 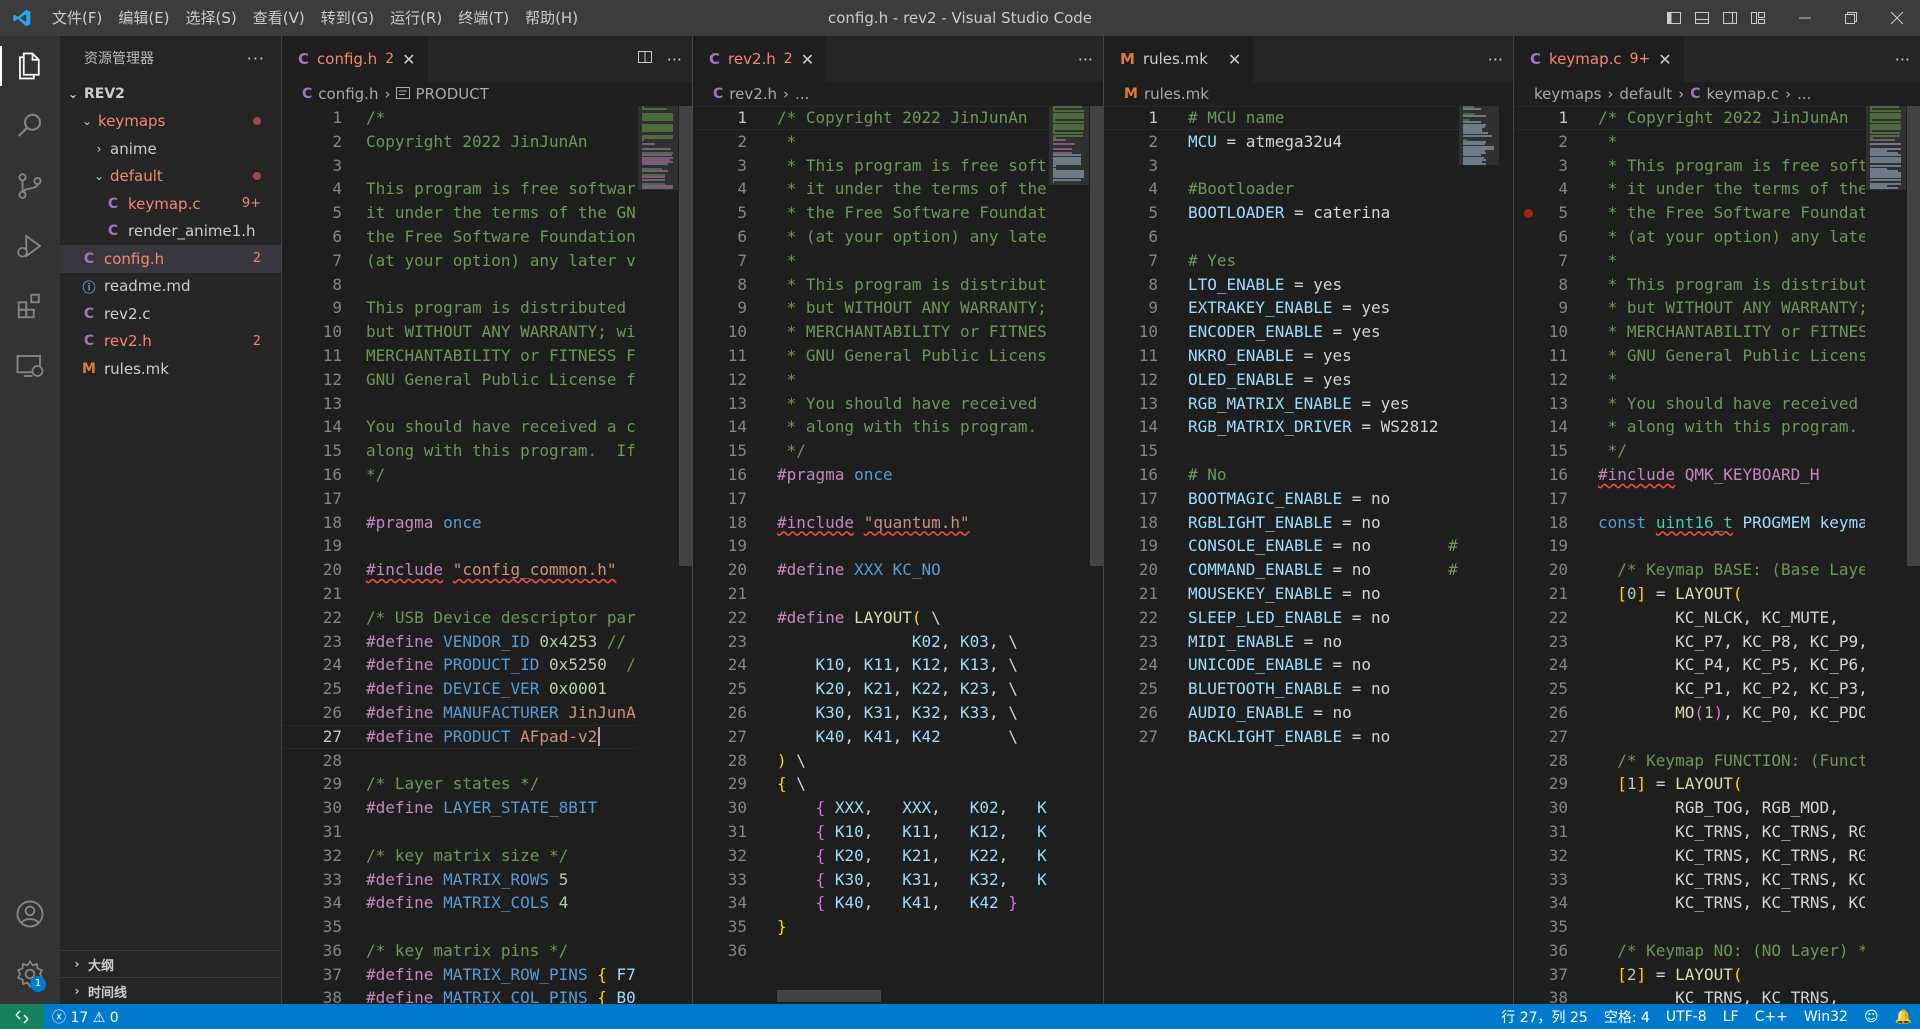 What do you see at coordinates (1176, 94) in the screenshot?
I see `breadcrumb-item: rules.mk` at bounding box center [1176, 94].